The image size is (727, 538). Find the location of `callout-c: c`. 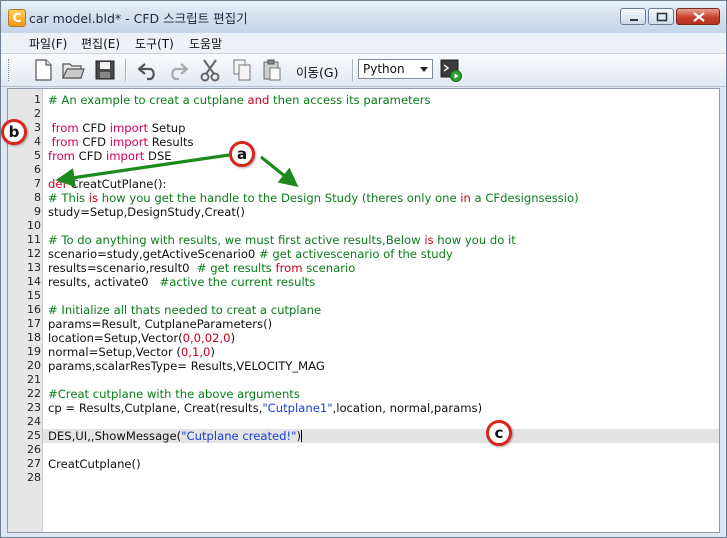

callout-c: c is located at coordinates (499, 433).